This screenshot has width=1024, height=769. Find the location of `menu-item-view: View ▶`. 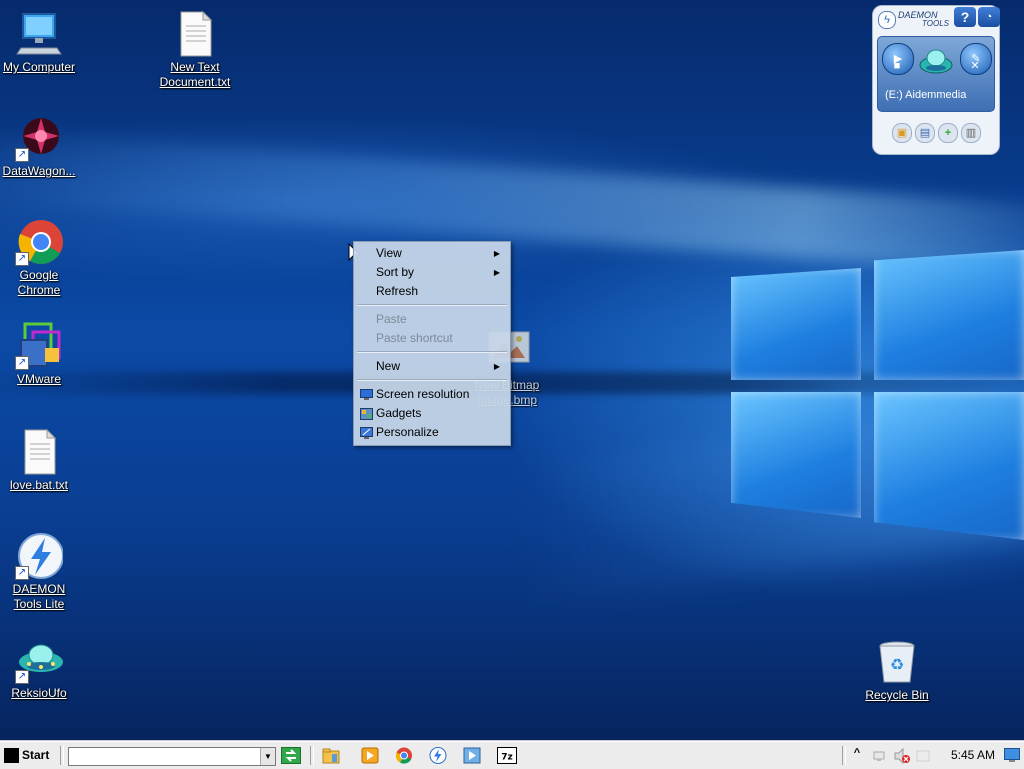

menu-item-view: View ▶ is located at coordinates (432, 253).